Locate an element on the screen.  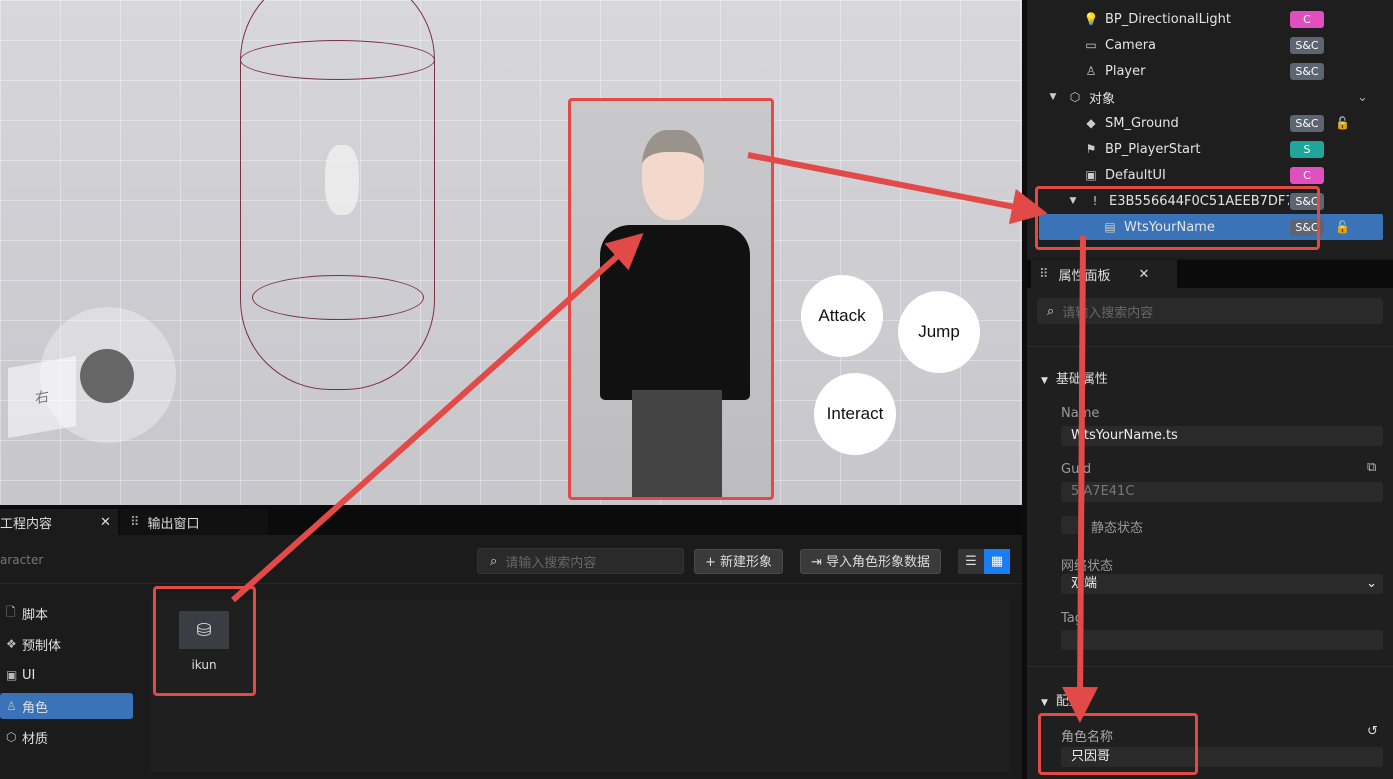
new-avatar-button: + 新建形象 is located at coordinates (739, 561).